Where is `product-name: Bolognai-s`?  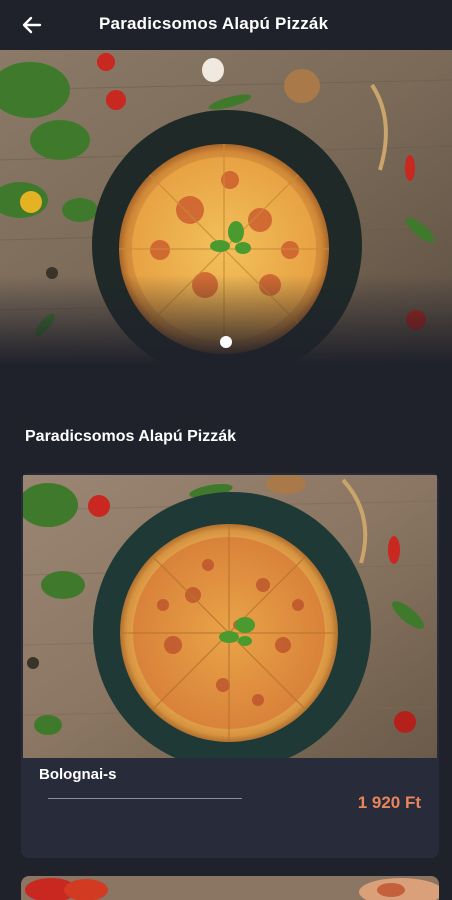
product-name: Bolognai-s is located at coordinates (78, 774).